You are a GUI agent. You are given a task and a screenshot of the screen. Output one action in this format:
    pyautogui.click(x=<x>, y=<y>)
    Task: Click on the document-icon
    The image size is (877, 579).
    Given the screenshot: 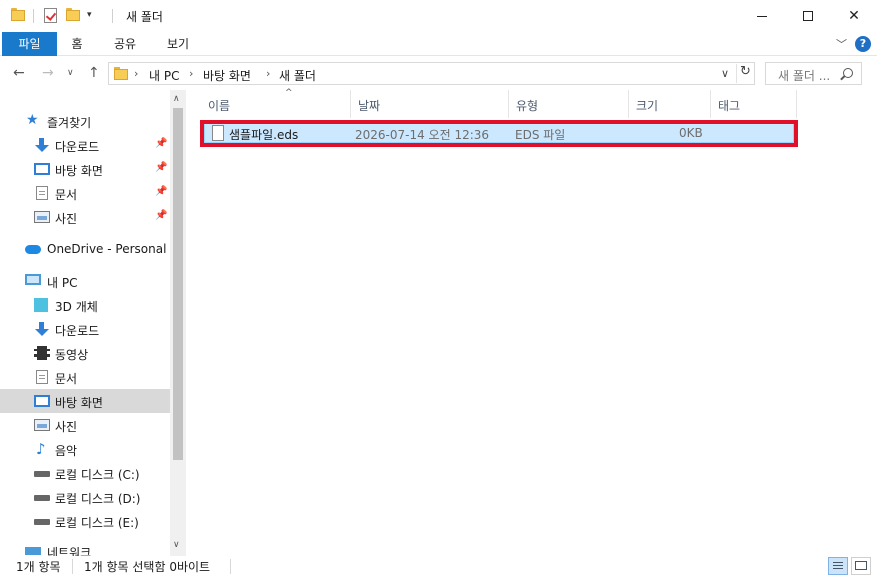 What is the action you would take?
    pyautogui.click(x=42, y=193)
    